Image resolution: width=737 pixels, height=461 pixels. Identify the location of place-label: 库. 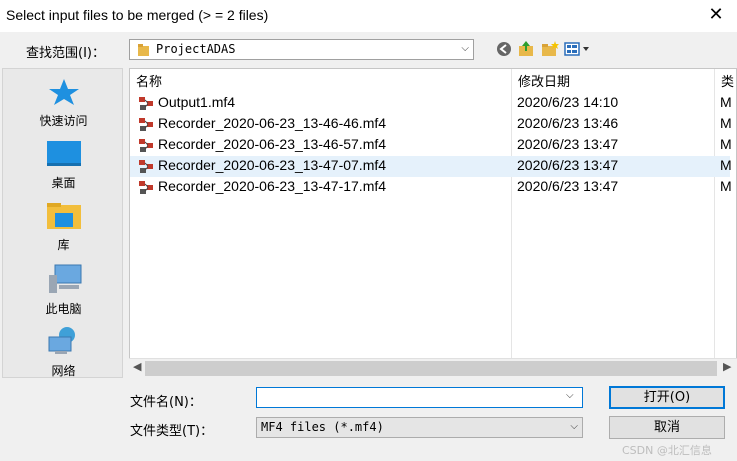
(63, 245).